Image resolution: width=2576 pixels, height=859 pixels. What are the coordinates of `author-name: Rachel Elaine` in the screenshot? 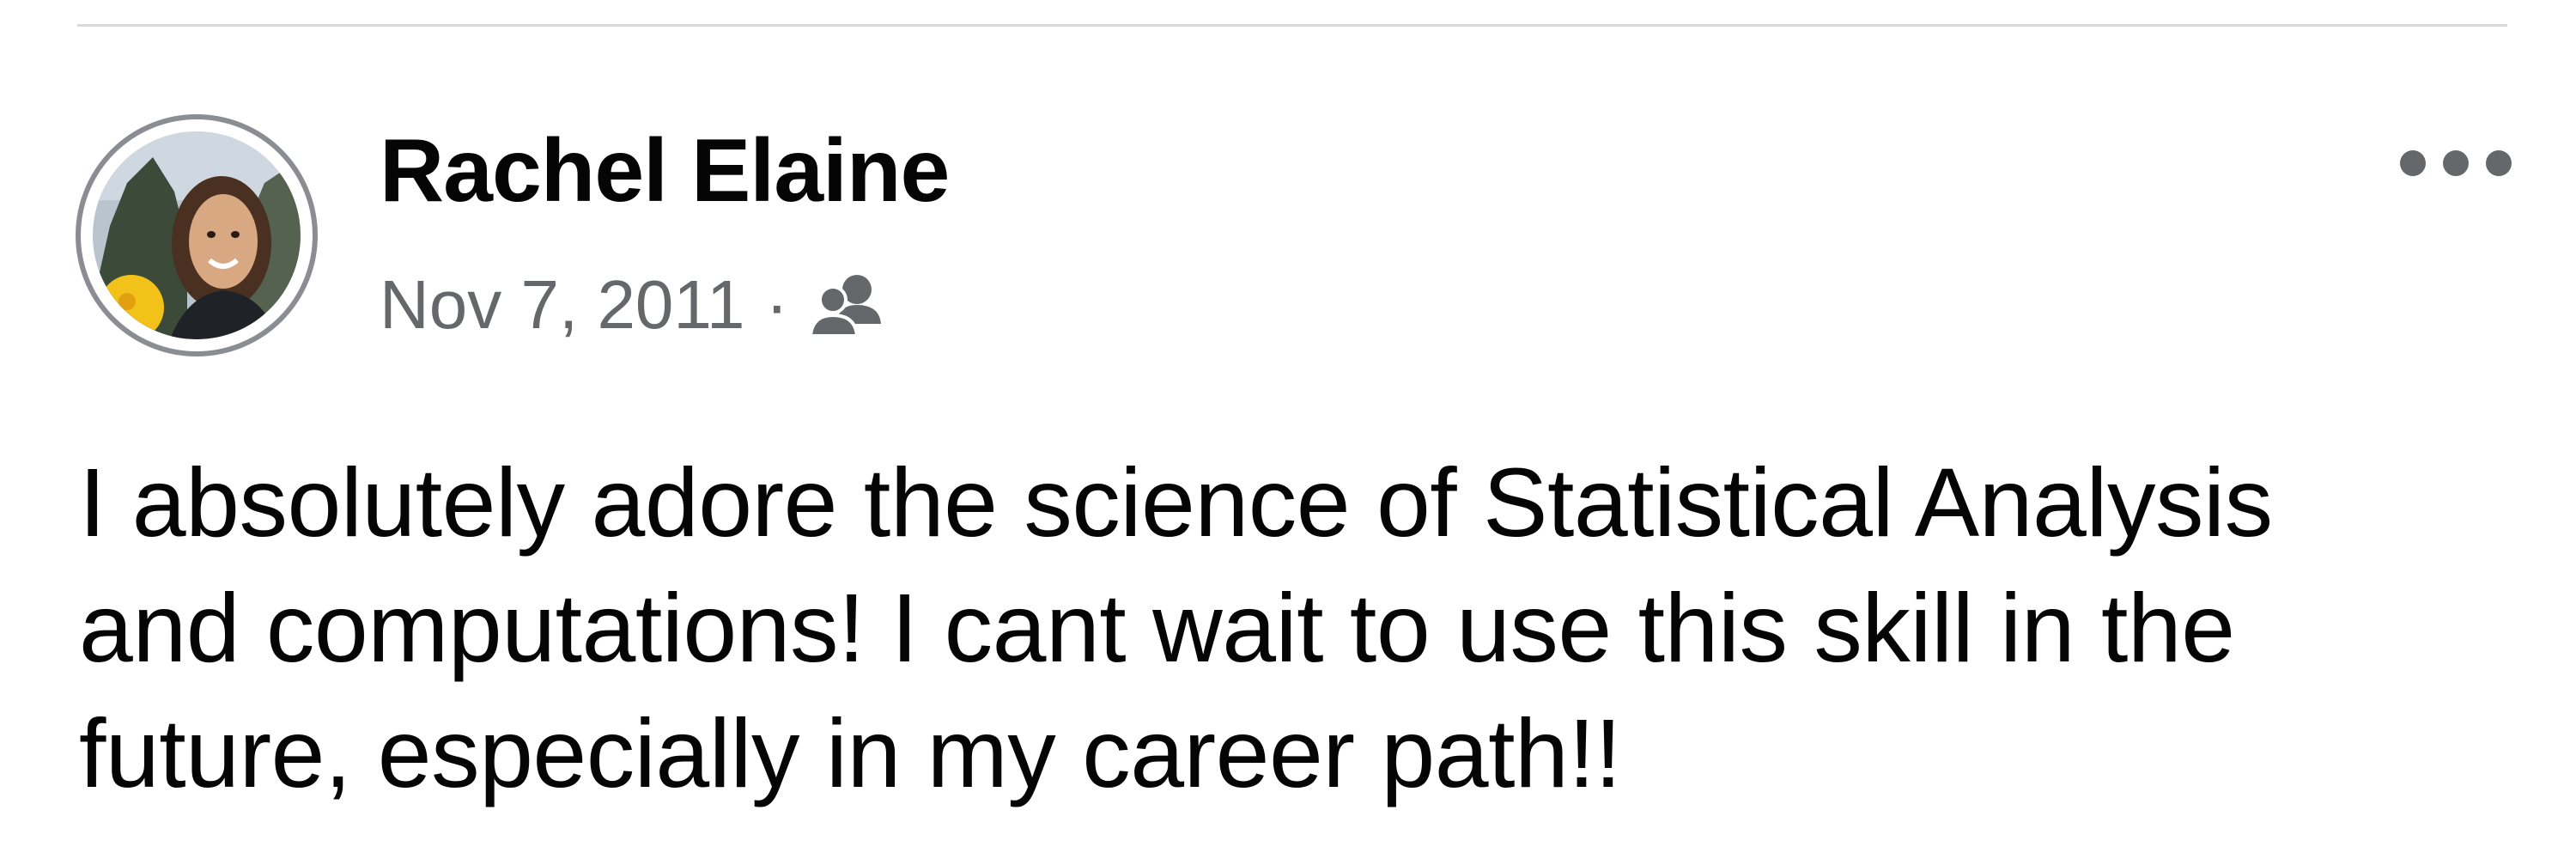 It's located at (665, 171).